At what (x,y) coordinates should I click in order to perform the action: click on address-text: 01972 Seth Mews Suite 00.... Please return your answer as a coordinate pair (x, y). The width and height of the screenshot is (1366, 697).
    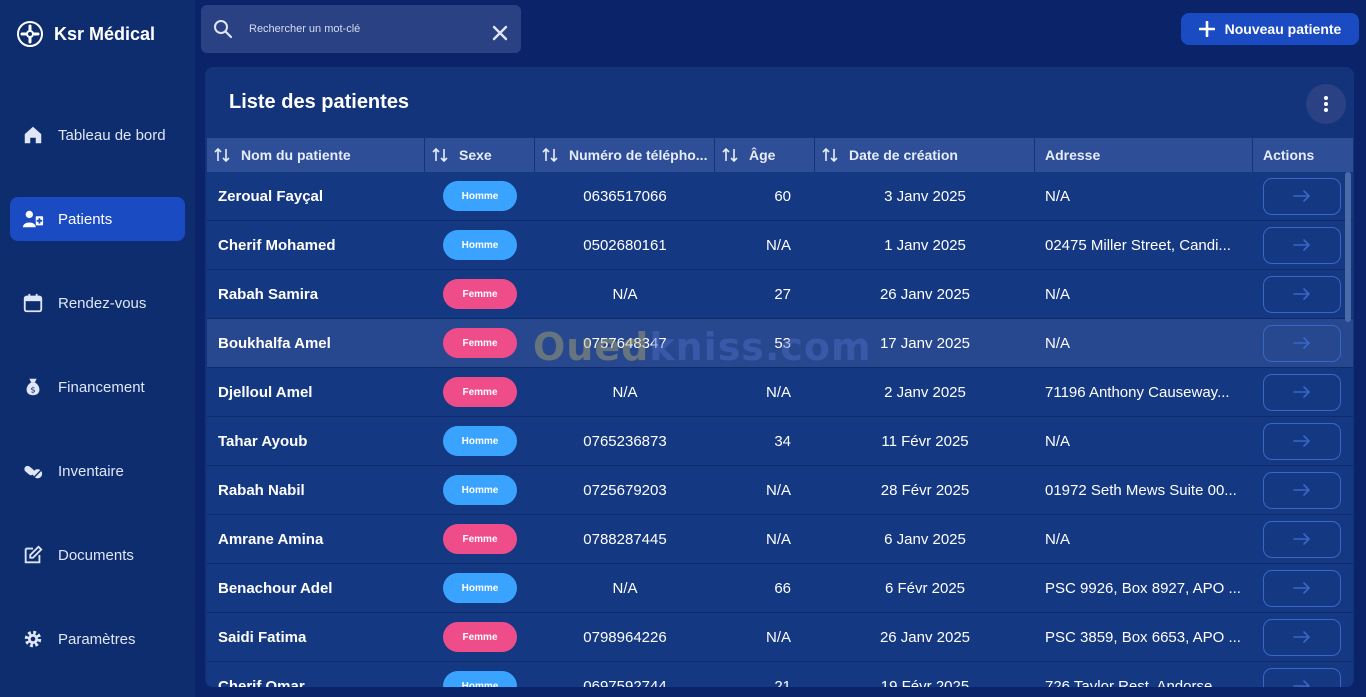
    Looking at the image, I should click on (1141, 490).